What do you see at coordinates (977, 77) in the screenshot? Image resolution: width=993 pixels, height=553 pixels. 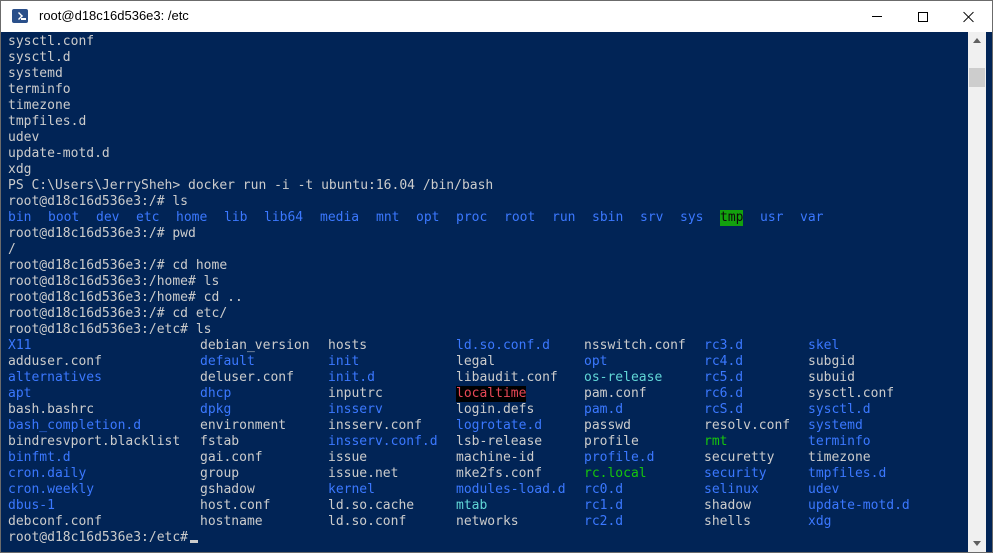 I see `scroll-thumb` at bounding box center [977, 77].